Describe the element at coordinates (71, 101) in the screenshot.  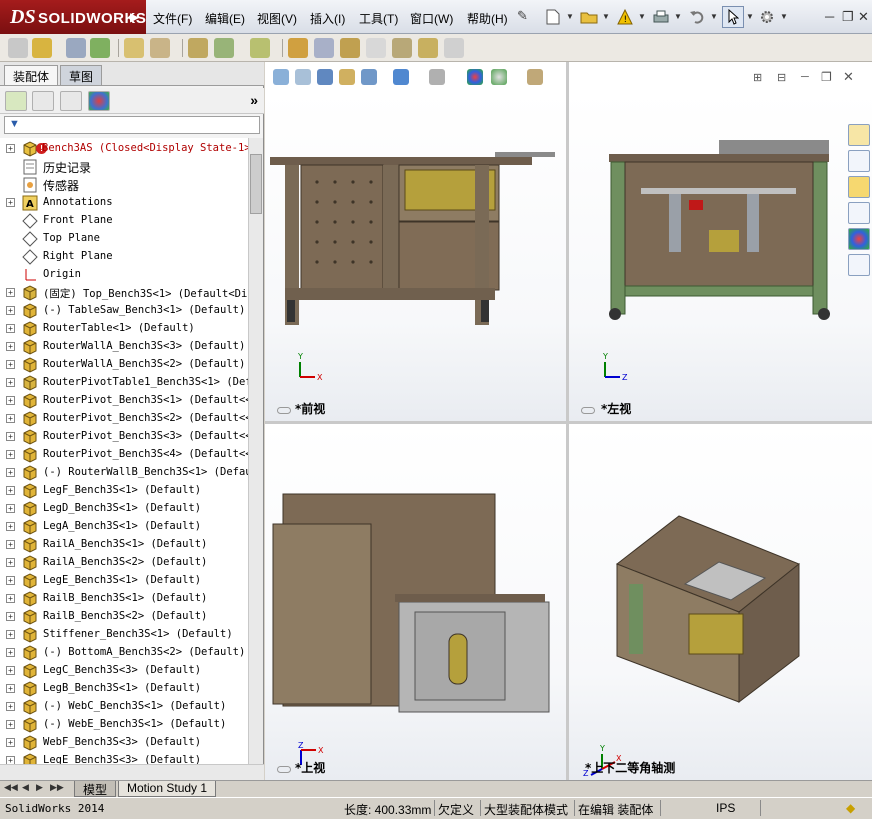
I see `configuration-manager-icon` at that location.